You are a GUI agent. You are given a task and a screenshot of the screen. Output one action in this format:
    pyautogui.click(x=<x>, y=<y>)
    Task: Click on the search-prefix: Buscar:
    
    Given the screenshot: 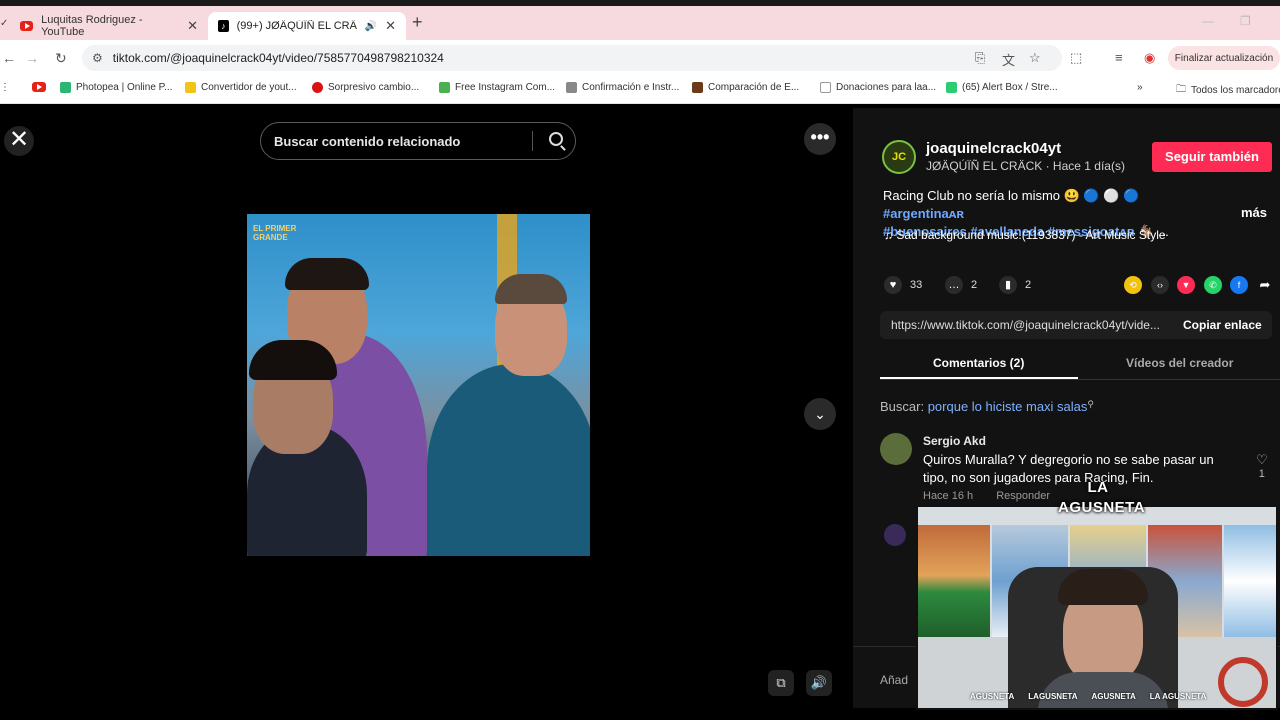 What is the action you would take?
    pyautogui.click(x=902, y=406)
    